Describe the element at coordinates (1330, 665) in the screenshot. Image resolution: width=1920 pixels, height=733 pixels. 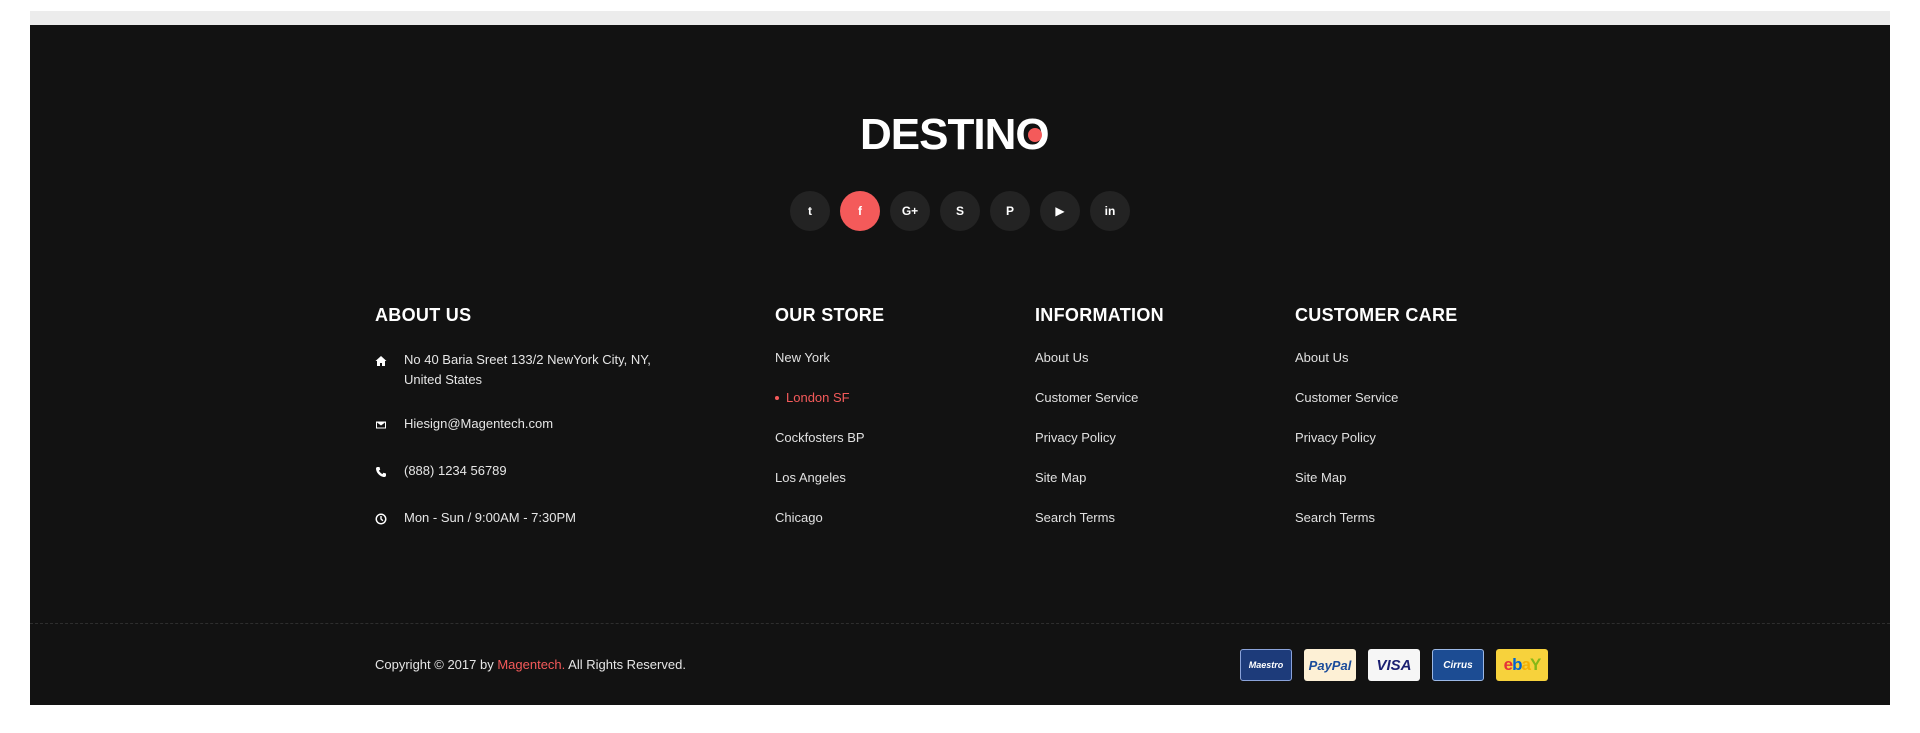
I see `paypal-icon: PayPal` at that location.